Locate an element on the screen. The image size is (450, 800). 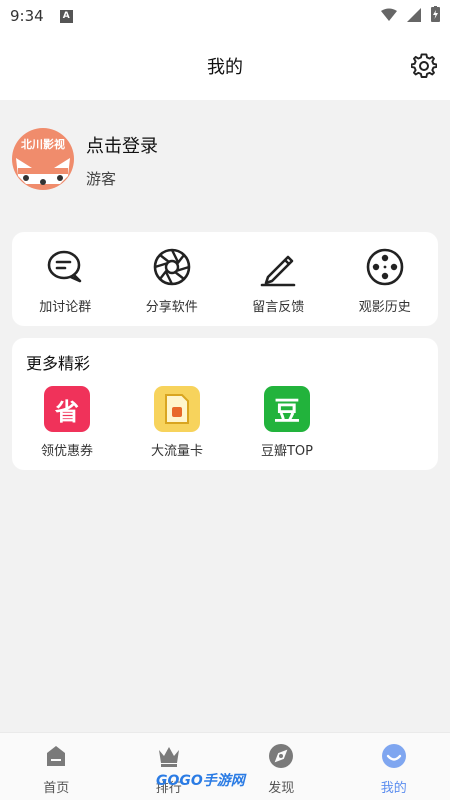
tools-card: 加讨论群 分享软件 留言反馈 观影历史 is located at coordinates (225, 279).